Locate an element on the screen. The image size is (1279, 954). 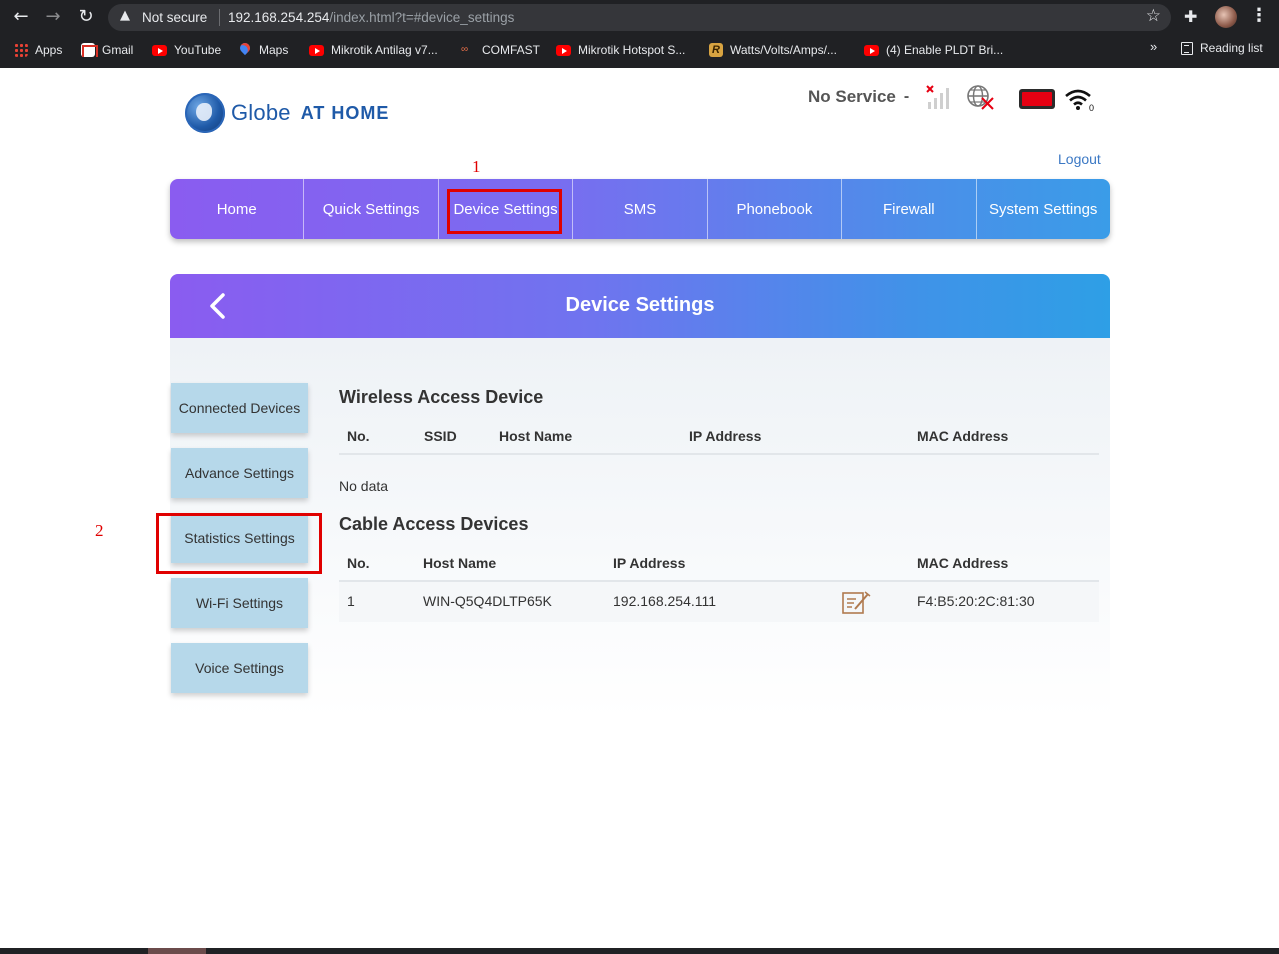
cable-col-ip-address: IP Address is located at coordinates (649, 563).